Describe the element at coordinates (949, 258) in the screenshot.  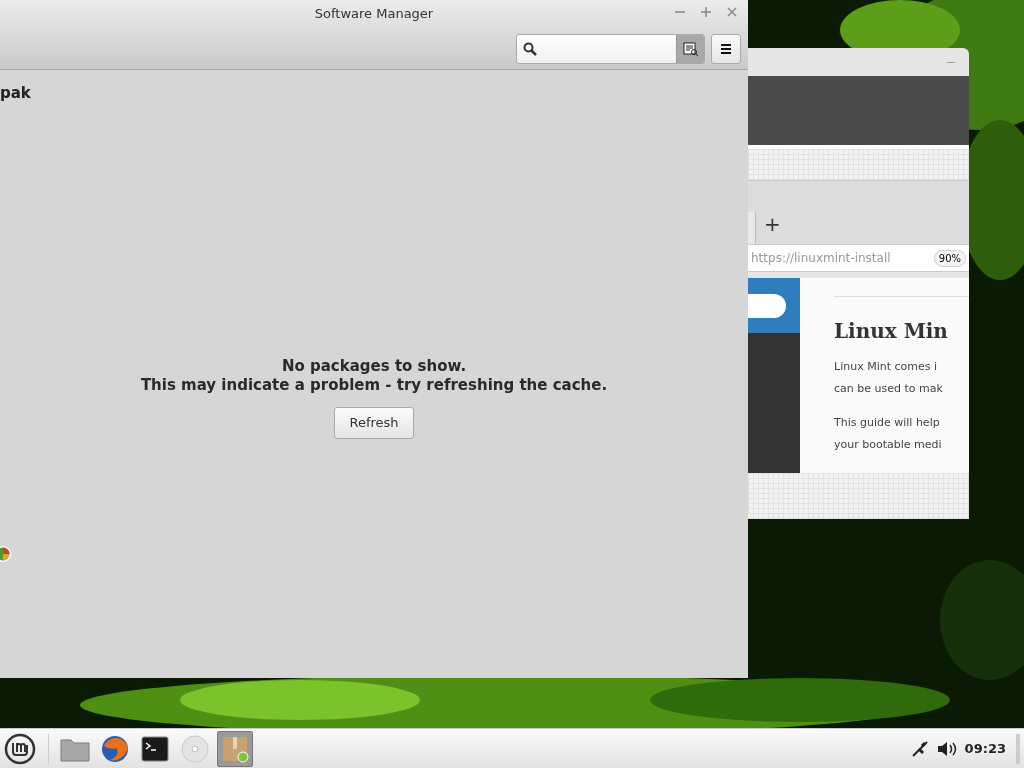
I see `zoom-badge: 90%` at that location.